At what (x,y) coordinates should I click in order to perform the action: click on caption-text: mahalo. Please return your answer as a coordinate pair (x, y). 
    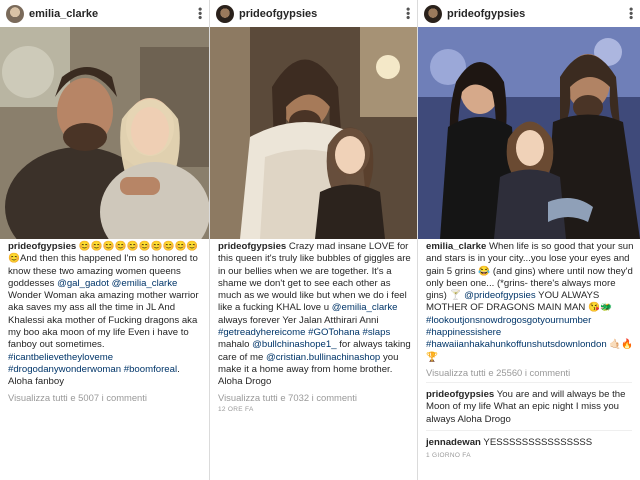
    Looking at the image, I should click on (235, 345).